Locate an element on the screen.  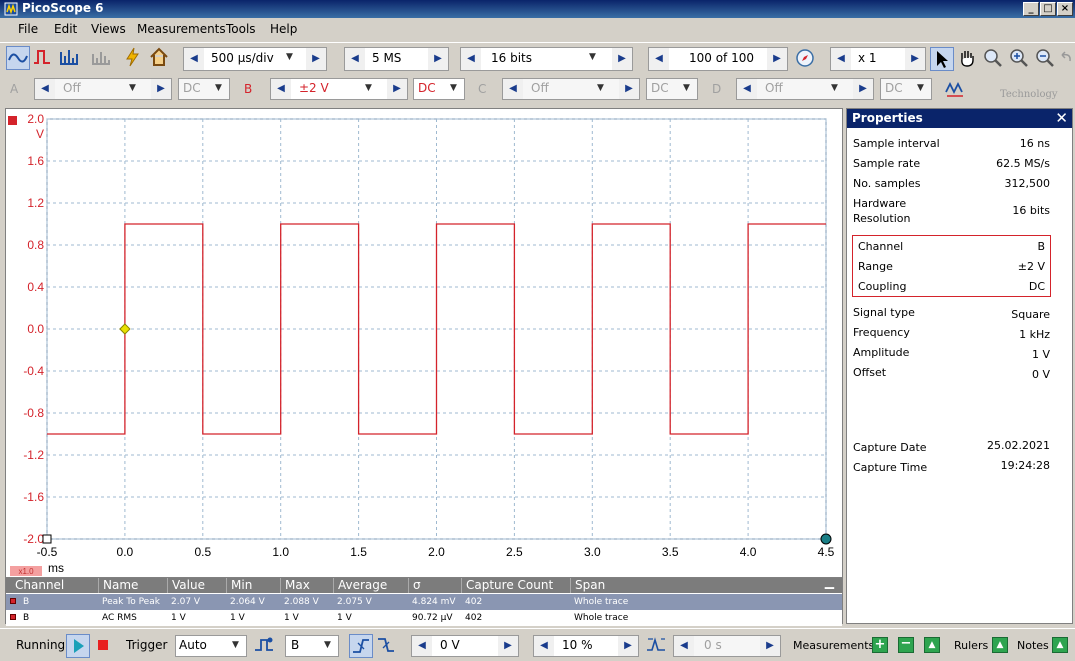
delay-decrease-arrow-icon: ◀ is located at coordinates (684, 646).